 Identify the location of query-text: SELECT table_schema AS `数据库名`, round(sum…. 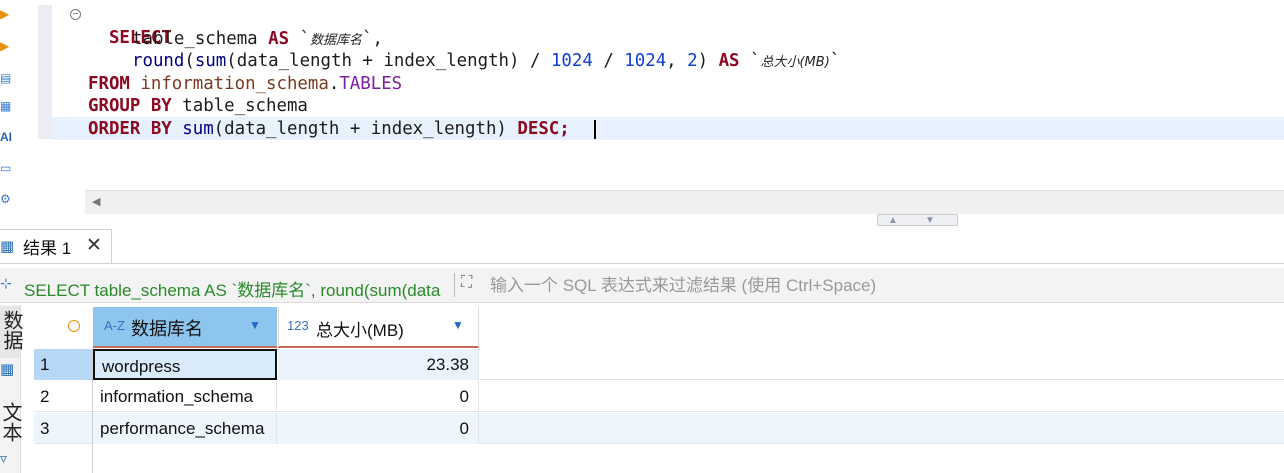
(232, 290).